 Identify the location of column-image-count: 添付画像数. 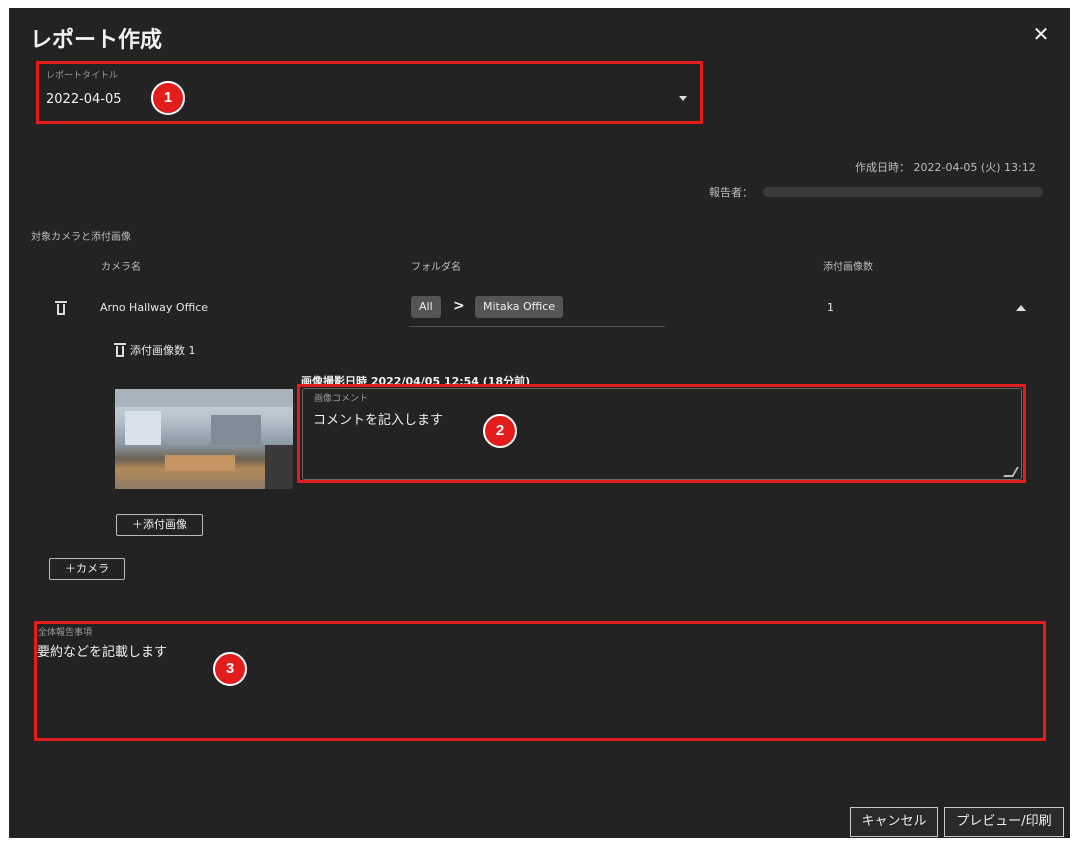
(848, 267).